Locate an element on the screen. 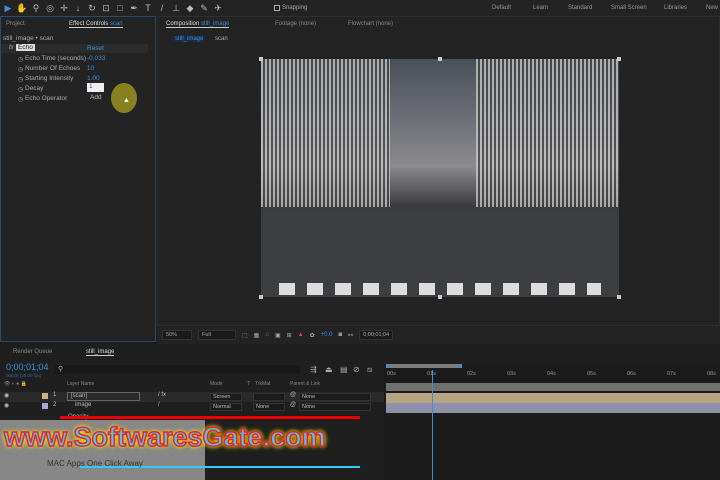 The width and height of the screenshot is (720, 480). effect-row-echo: fx Echo Reset is located at coordinates (74, 48).